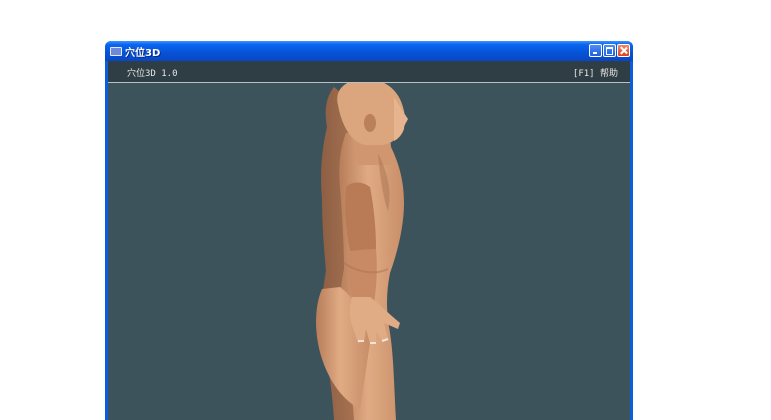 The image size is (771, 420). What do you see at coordinates (369, 51) in the screenshot?
I see `title-bar: 穴位3D` at bounding box center [369, 51].